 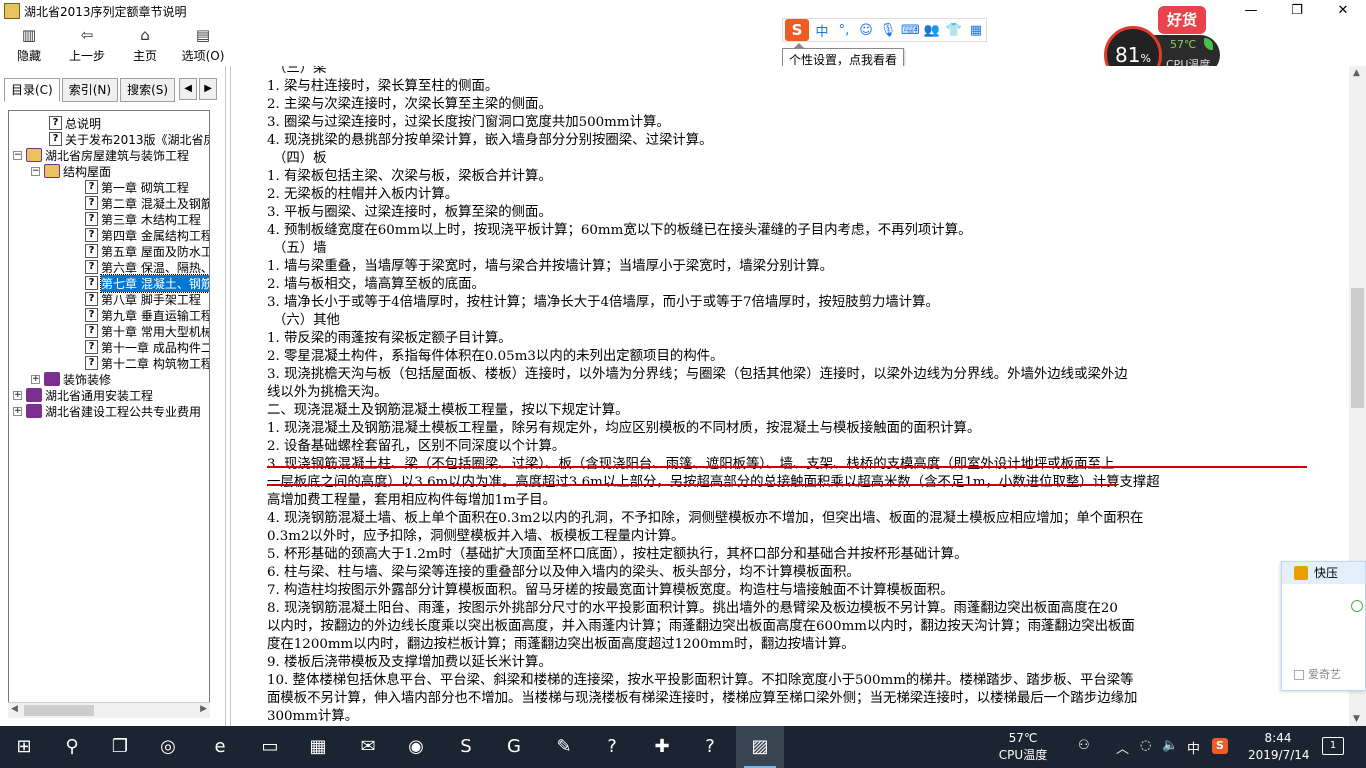 I want to click on search-icon: ⚲, so click(x=72, y=747).